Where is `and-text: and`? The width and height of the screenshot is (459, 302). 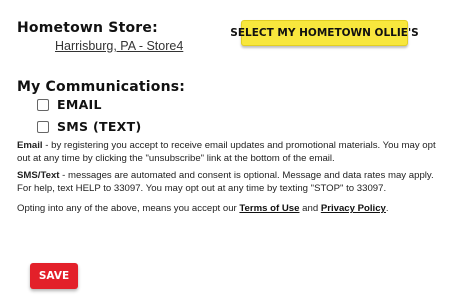 and-text: and is located at coordinates (310, 208).